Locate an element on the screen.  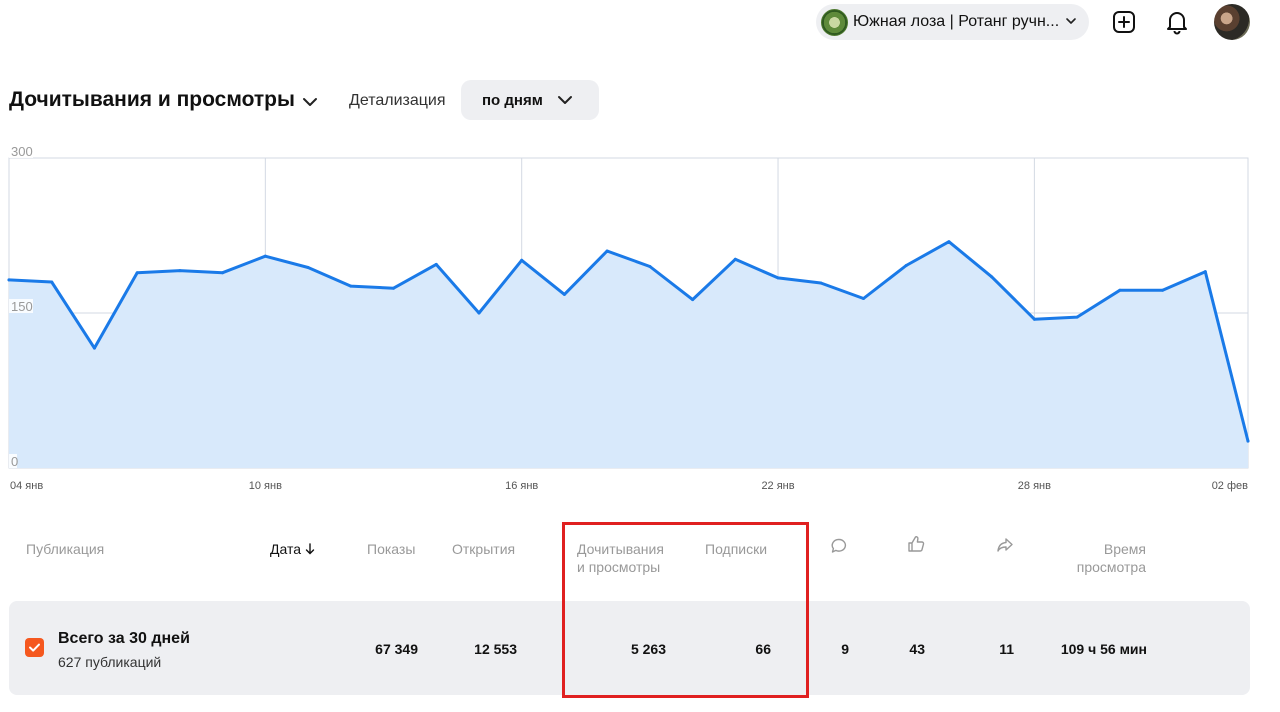
total-checkbox is located at coordinates (34, 647).